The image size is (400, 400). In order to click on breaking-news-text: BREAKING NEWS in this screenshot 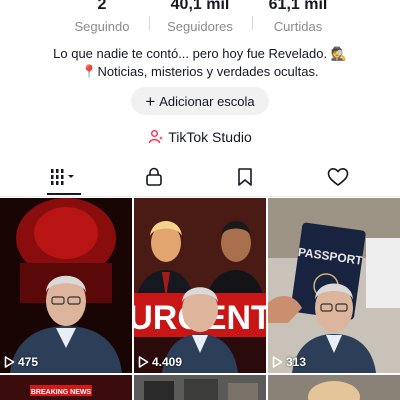, I will do `click(61, 392)`.